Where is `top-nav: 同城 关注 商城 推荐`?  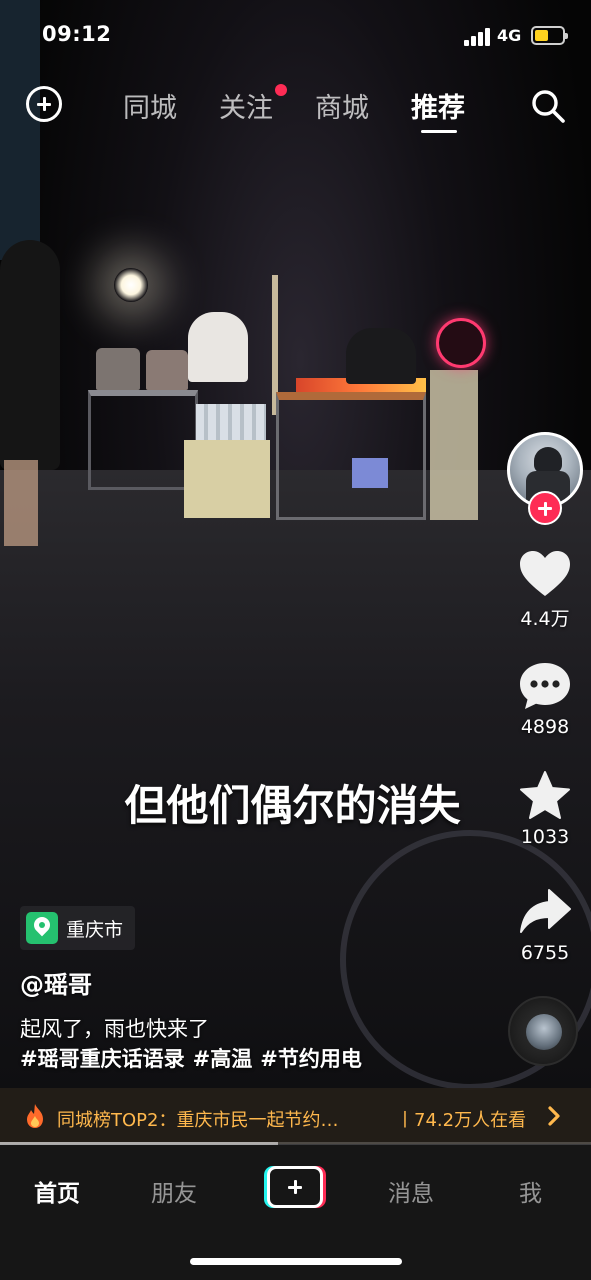
top-nav: 同城 关注 商城 推荐 is located at coordinates (295, 110).